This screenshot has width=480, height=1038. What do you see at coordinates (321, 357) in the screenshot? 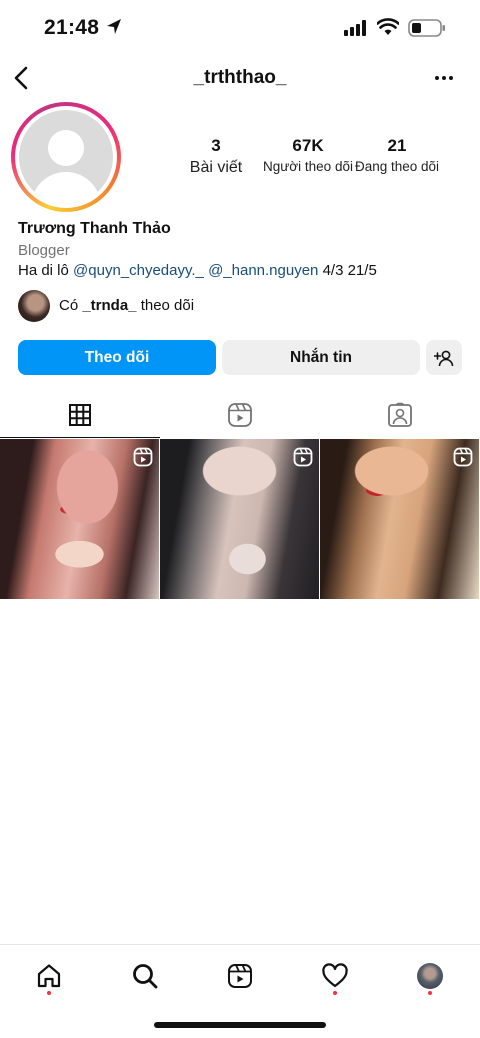
I see `message-button: Nhắn tin` at bounding box center [321, 357].